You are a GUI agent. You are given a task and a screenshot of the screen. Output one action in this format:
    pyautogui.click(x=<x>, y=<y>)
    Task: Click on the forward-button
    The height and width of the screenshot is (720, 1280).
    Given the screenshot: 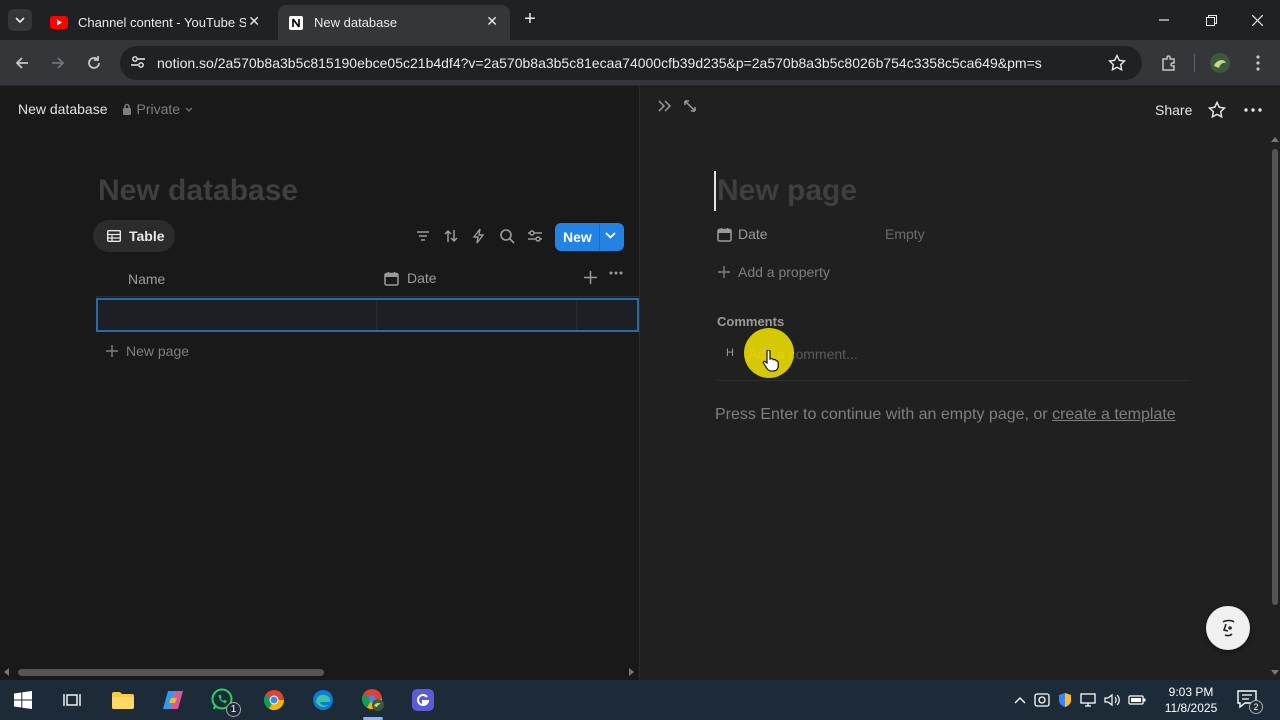 What is the action you would take?
    pyautogui.click(x=58, y=63)
    